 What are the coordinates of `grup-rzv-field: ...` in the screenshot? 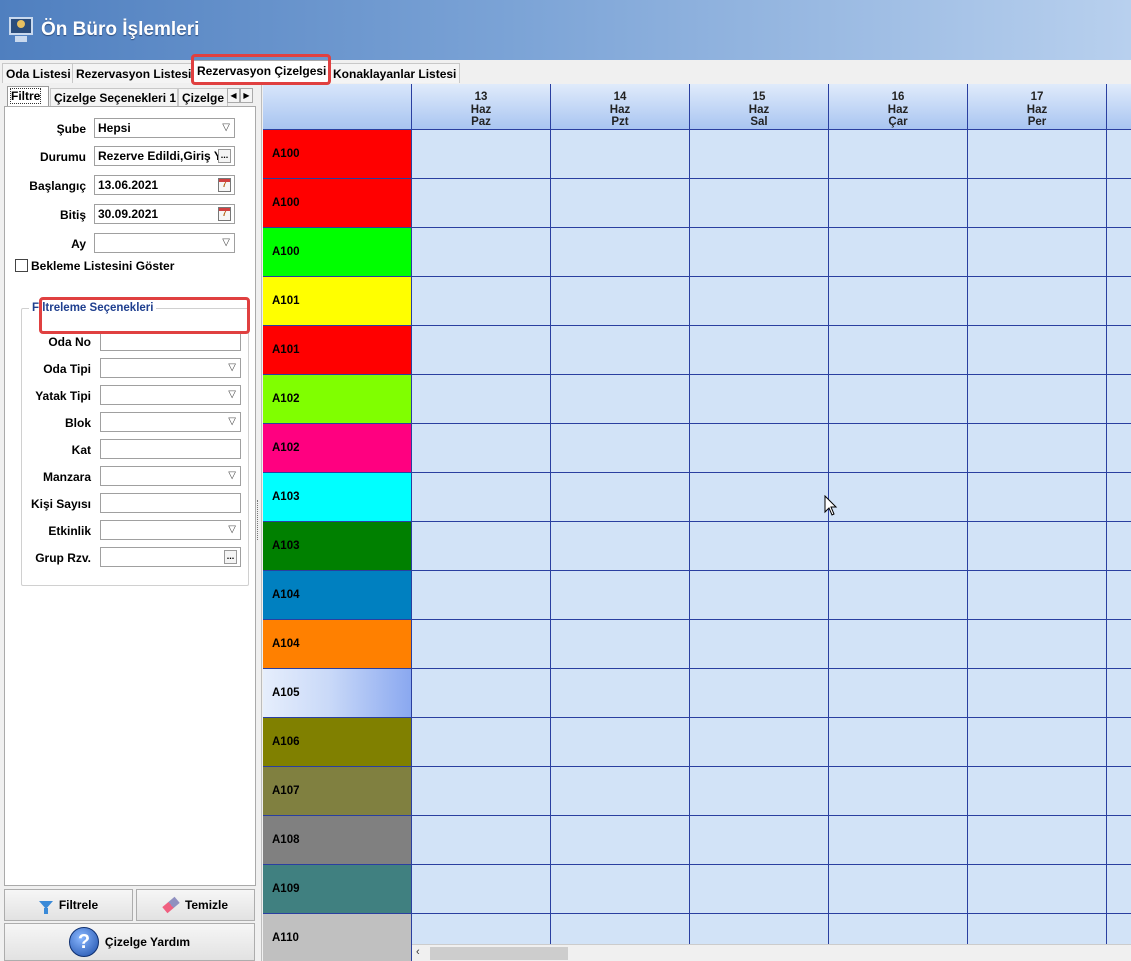 It's located at (170, 557).